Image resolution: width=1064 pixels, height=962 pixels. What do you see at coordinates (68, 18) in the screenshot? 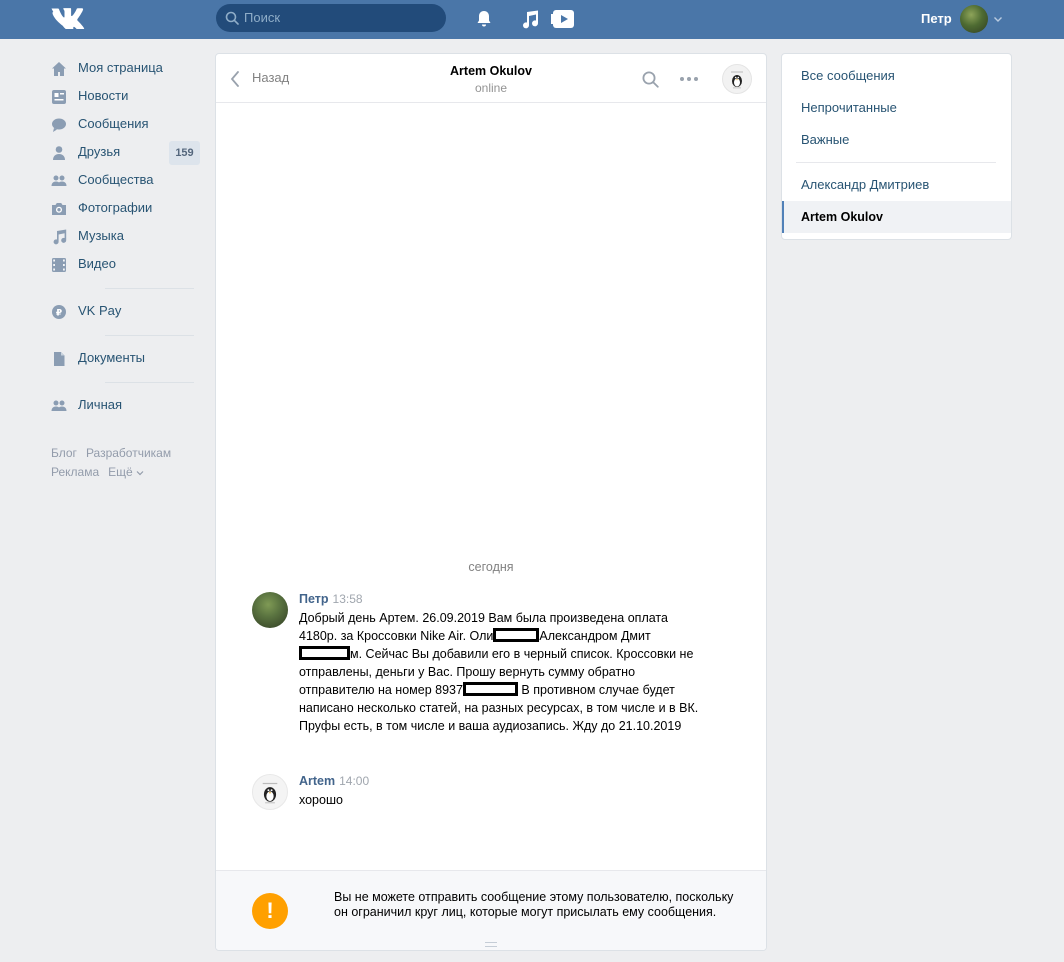
I see `vk-logo-icon` at bounding box center [68, 18].